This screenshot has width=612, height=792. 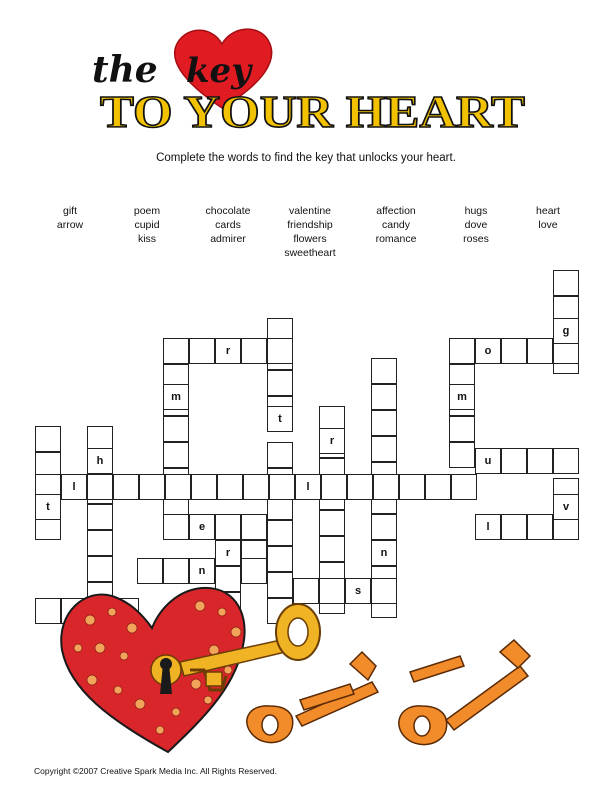 I want to click on given-letter-cell: v, so click(x=566, y=507).